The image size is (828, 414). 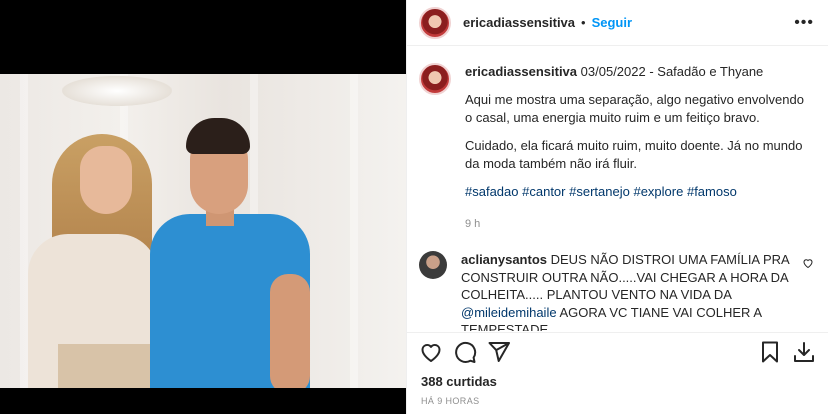 I want to click on post-header: ericadiassensitiva • Seguir •••, so click(x=617, y=23).